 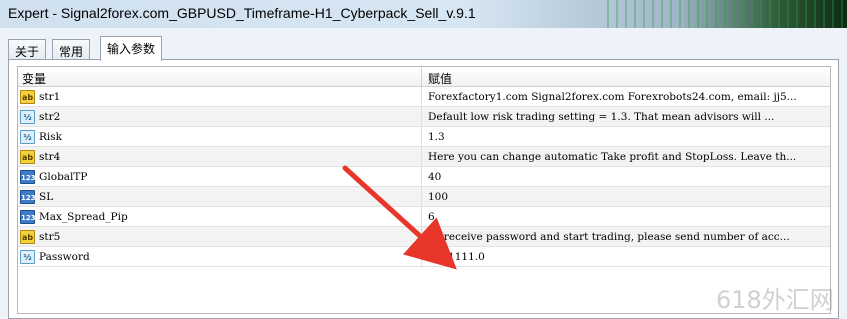 What do you see at coordinates (220, 216) in the screenshot?
I see `parameter-name-cell: 123 Max_Spread_Pip` at bounding box center [220, 216].